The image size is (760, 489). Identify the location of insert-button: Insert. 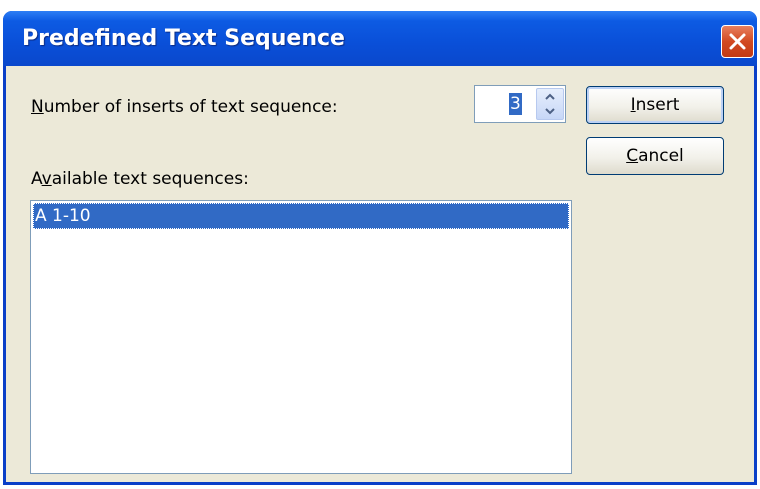
(655, 105).